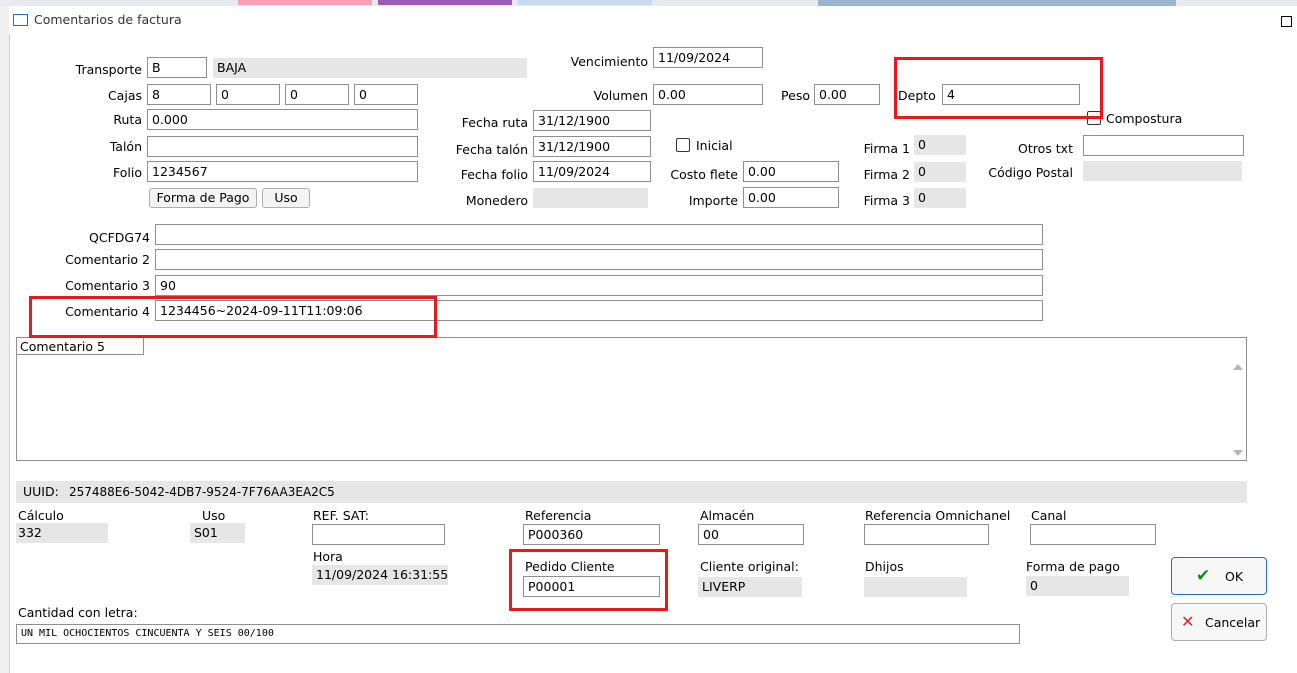 This screenshot has height=673, width=1297. I want to click on costo-flete-label: Costo flete, so click(704, 174).